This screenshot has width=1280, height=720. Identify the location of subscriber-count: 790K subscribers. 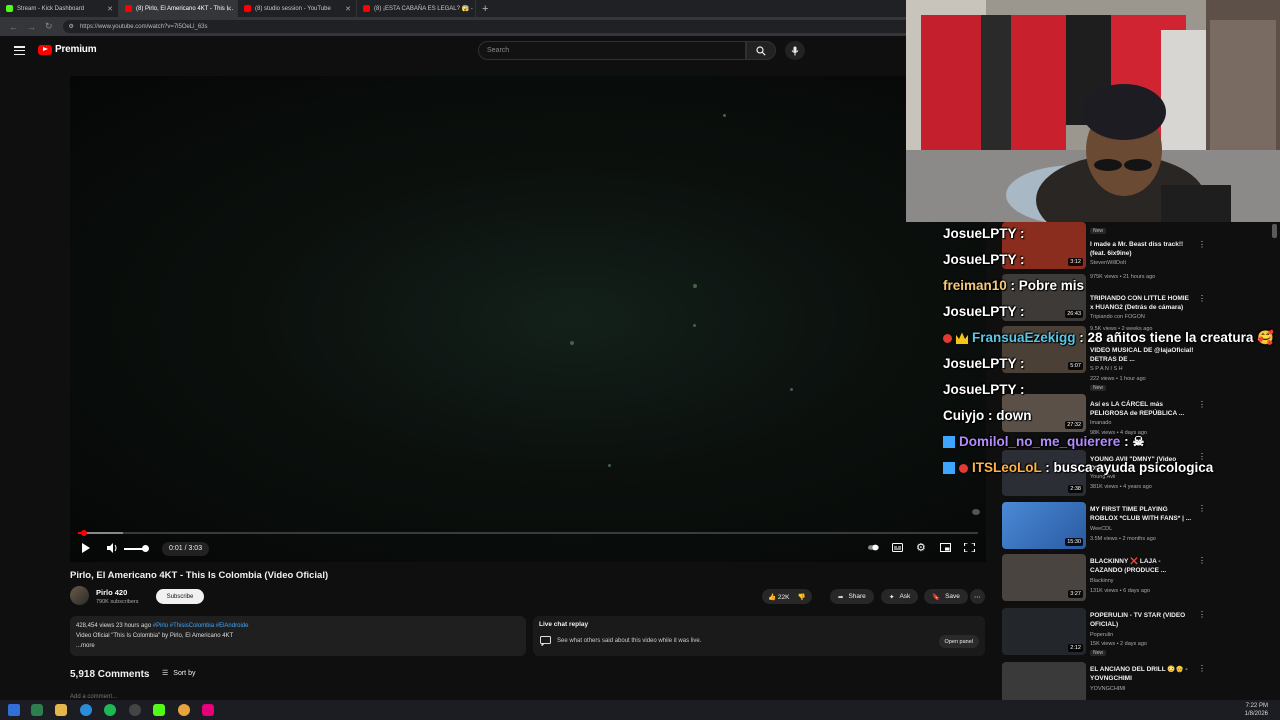
(117, 602).